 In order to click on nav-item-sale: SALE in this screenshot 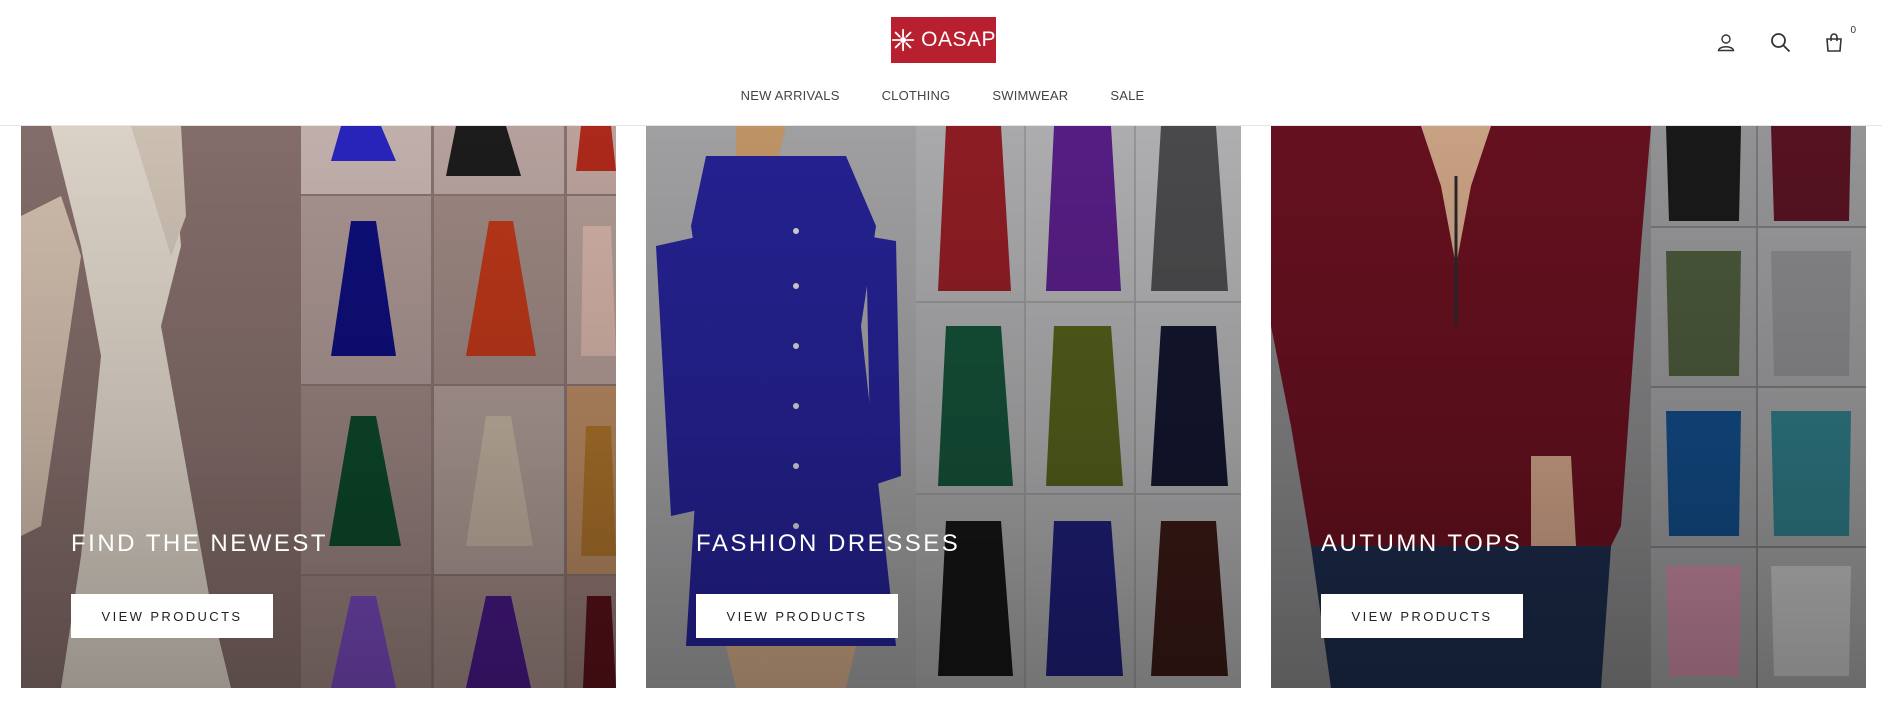, I will do `click(1127, 95)`.